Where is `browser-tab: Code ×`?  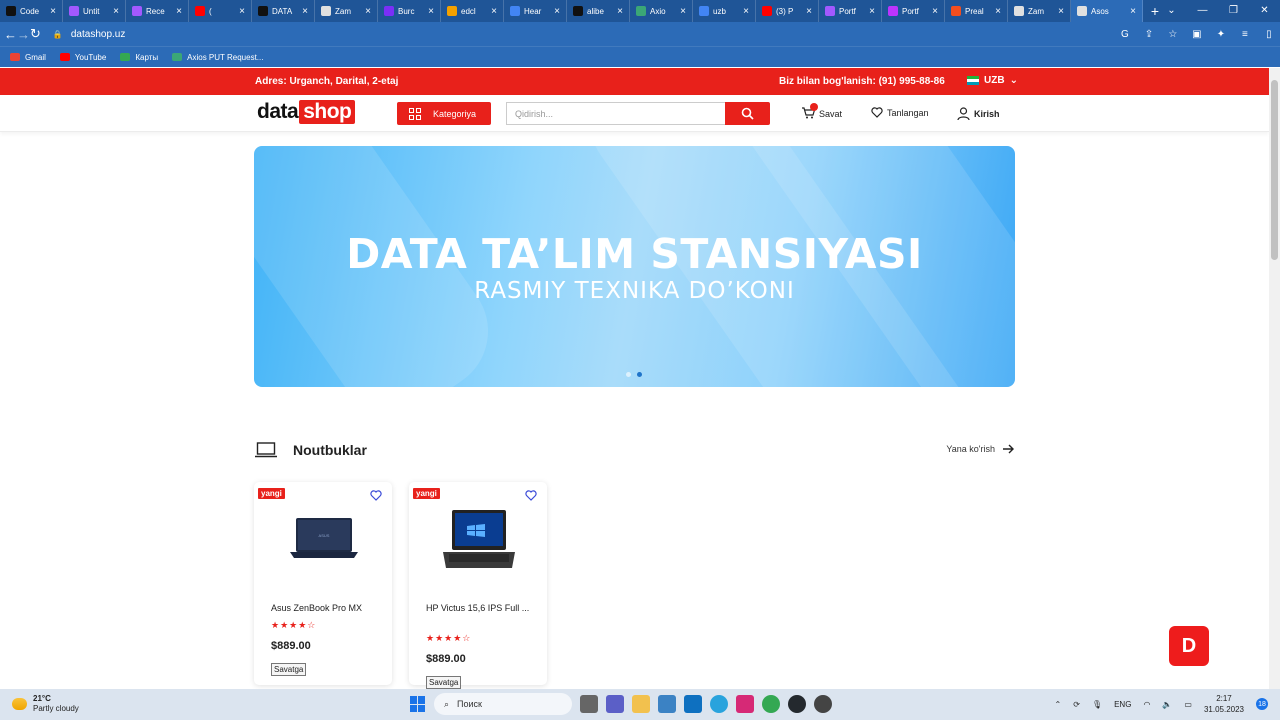 browser-tab: Code × is located at coordinates (31, 11).